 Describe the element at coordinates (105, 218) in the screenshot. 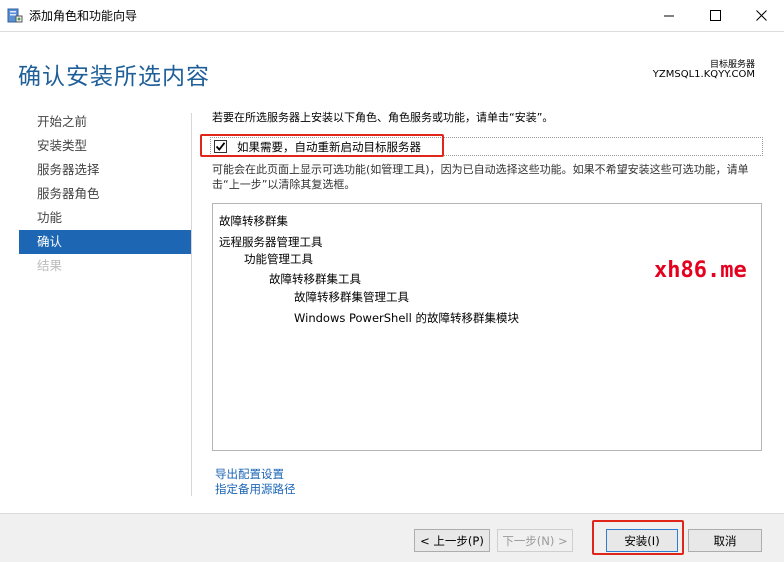

I see `sidebar-item-features: 功能` at that location.